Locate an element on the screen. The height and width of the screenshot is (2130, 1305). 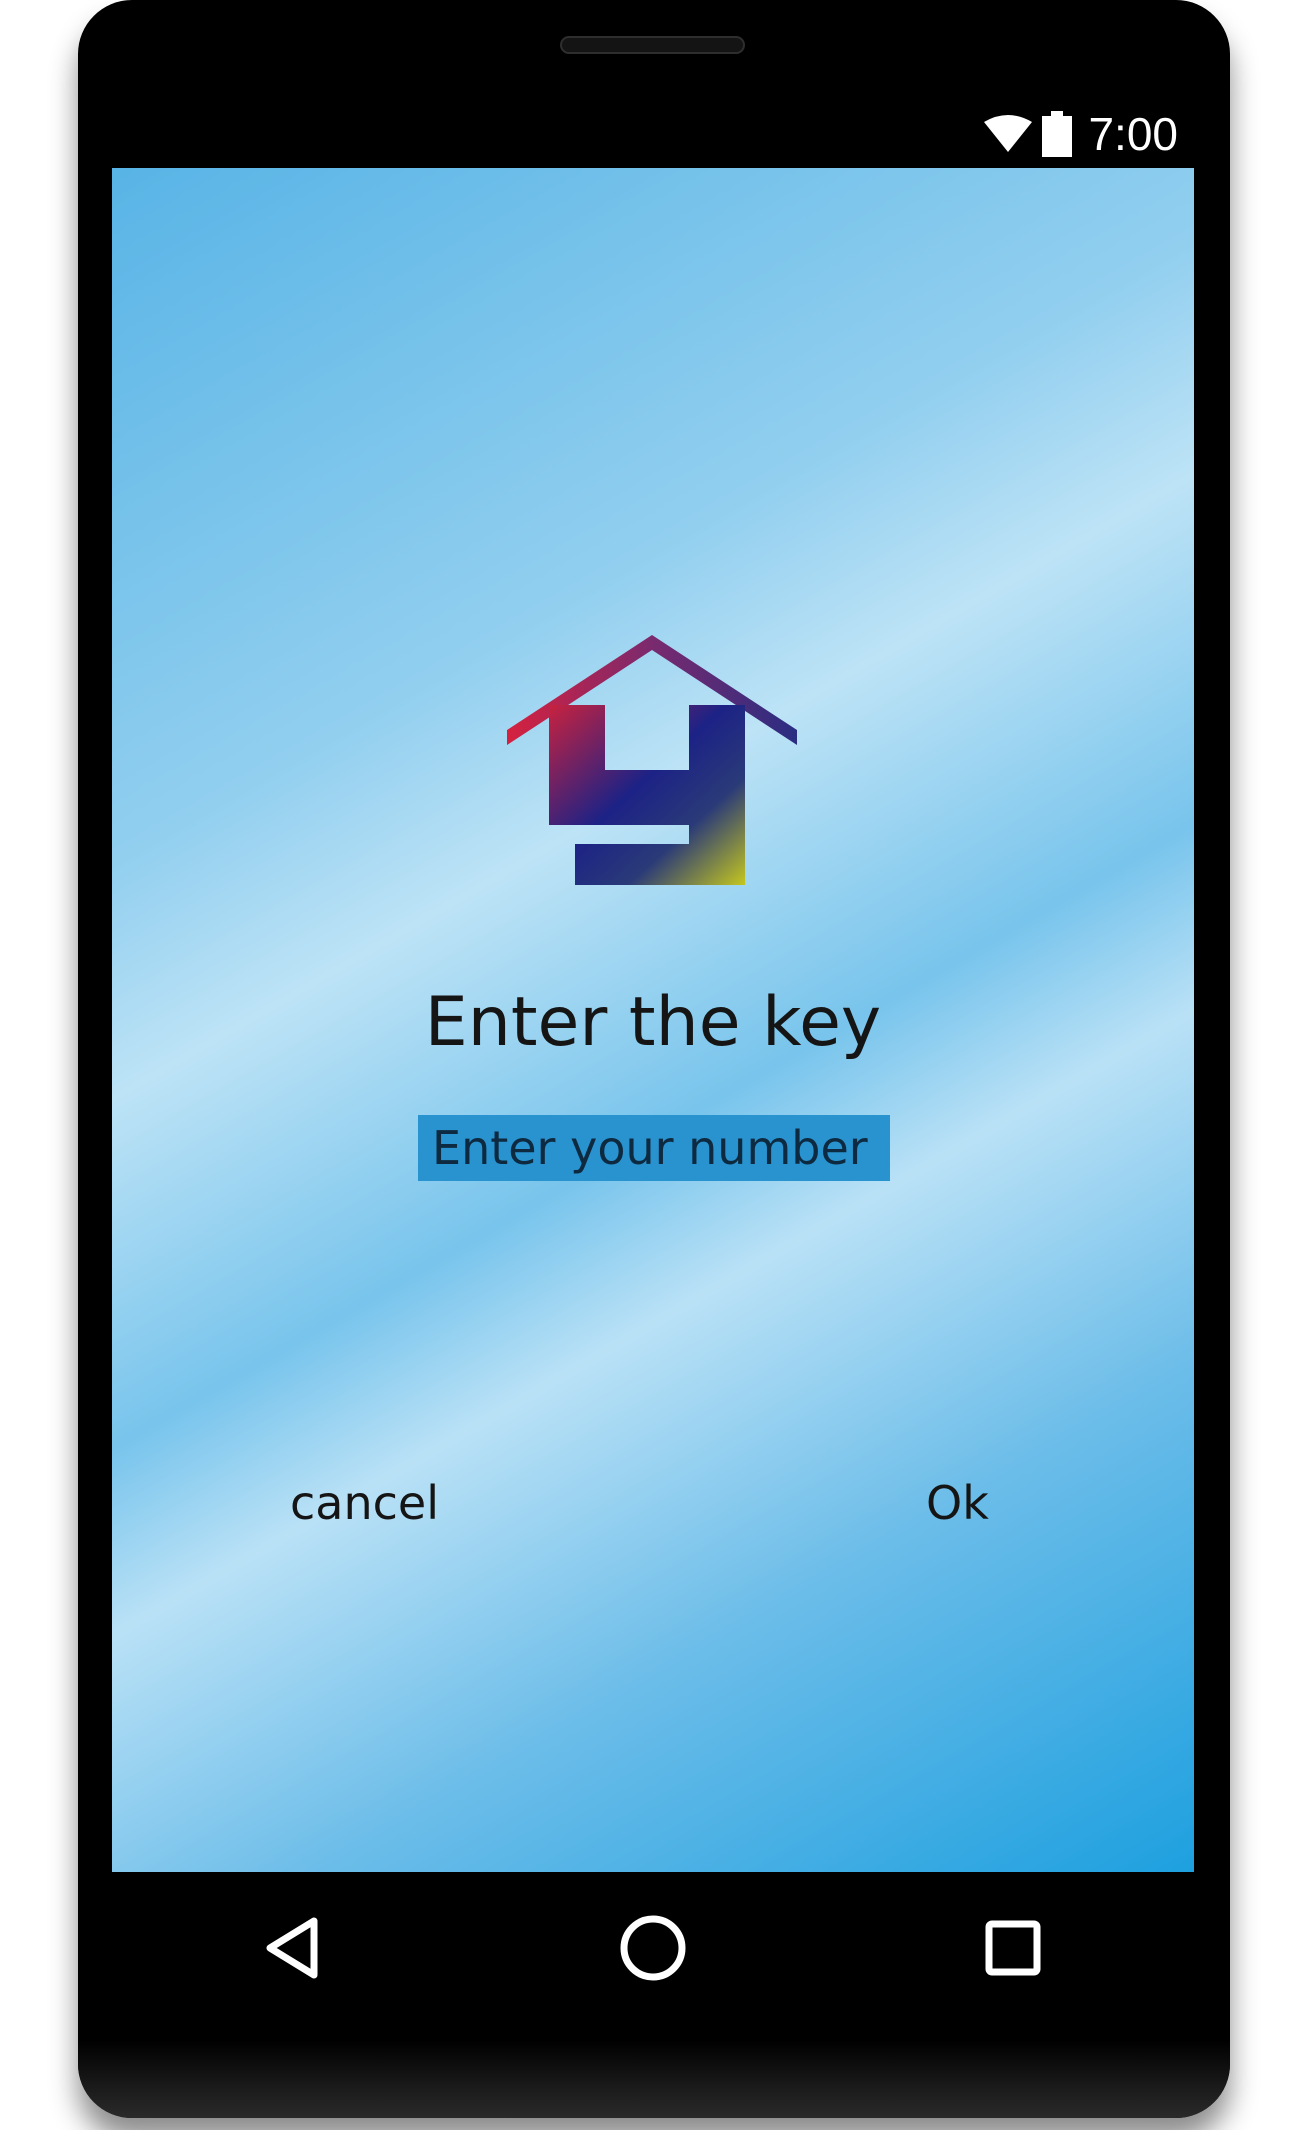
home-button is located at coordinates (653, 1948).